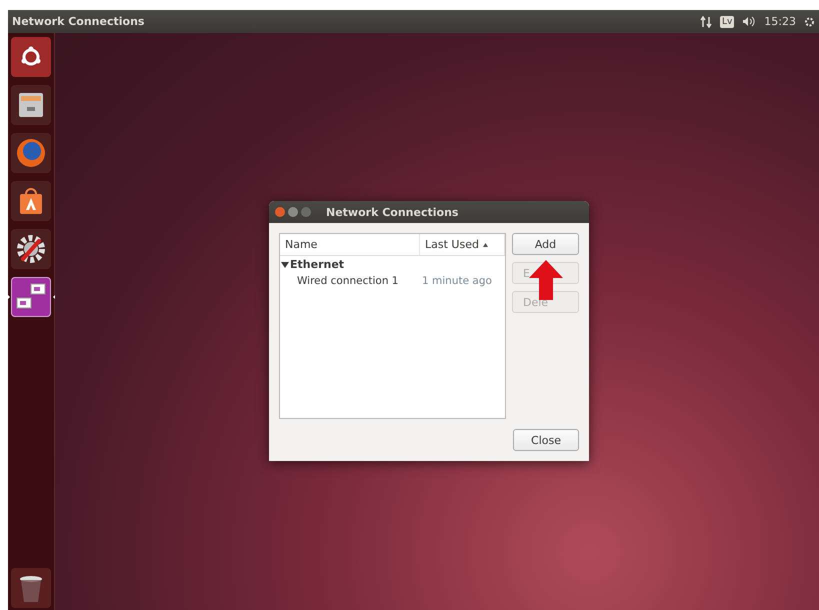 The width and height of the screenshot is (819, 610). Describe the element at coordinates (280, 212) in the screenshot. I see `close-icon` at that location.